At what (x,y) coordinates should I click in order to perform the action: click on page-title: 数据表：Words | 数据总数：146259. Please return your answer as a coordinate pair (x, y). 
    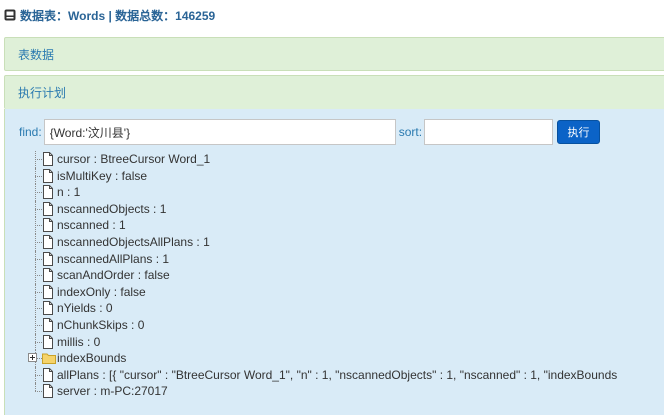
    Looking at the image, I should click on (118, 15).